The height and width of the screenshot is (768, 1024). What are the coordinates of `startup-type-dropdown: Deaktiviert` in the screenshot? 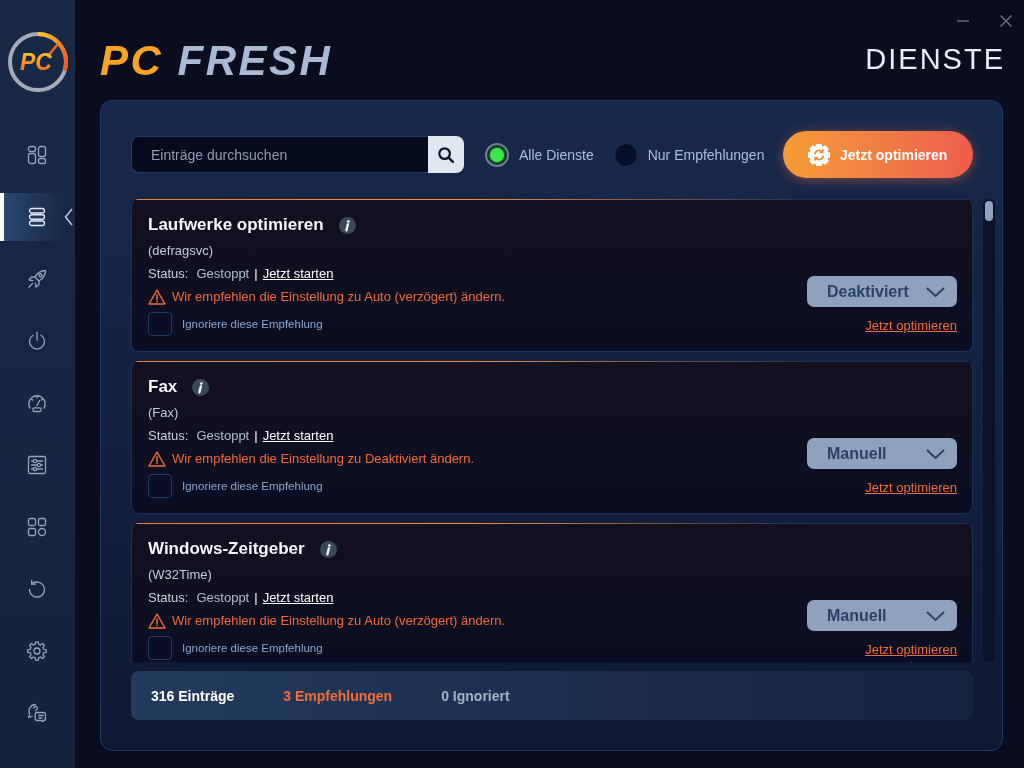 It's located at (882, 291).